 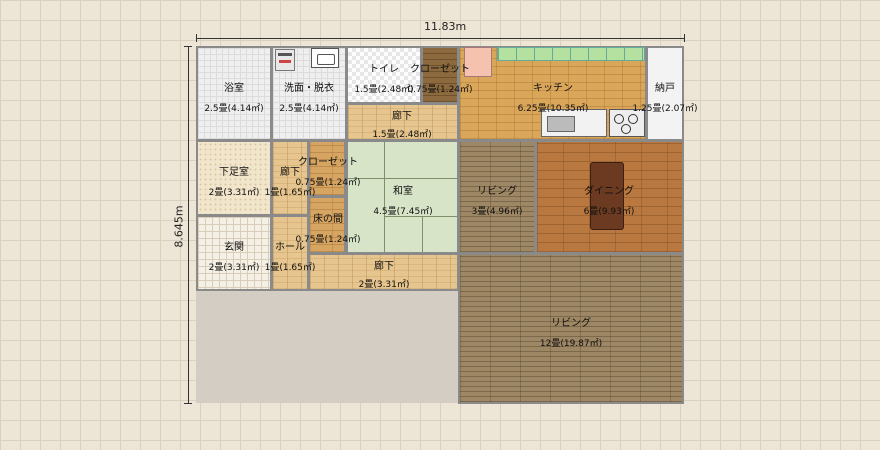 I want to click on label-hole: ホール 1畳(1.65㎡), so click(x=290, y=257).